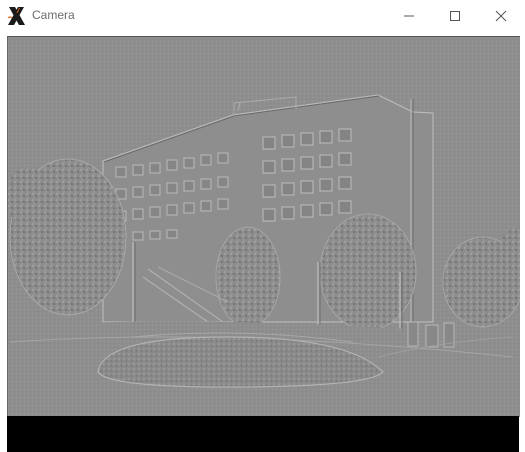  I want to click on window-left-edge, so click(3, 244).